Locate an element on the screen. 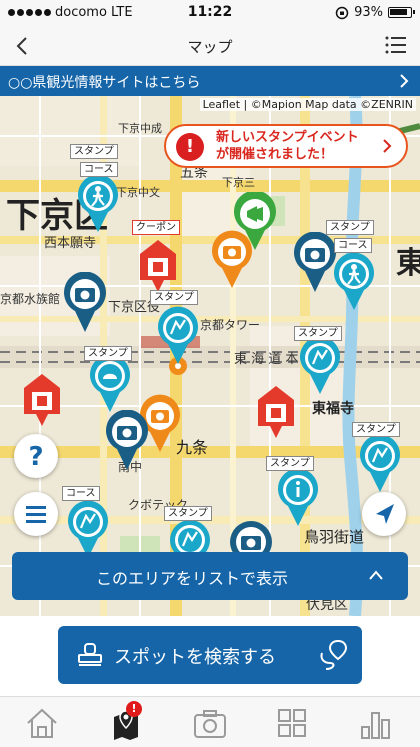 This screenshot has height=747, width=420. tab-home is located at coordinates (42, 723).